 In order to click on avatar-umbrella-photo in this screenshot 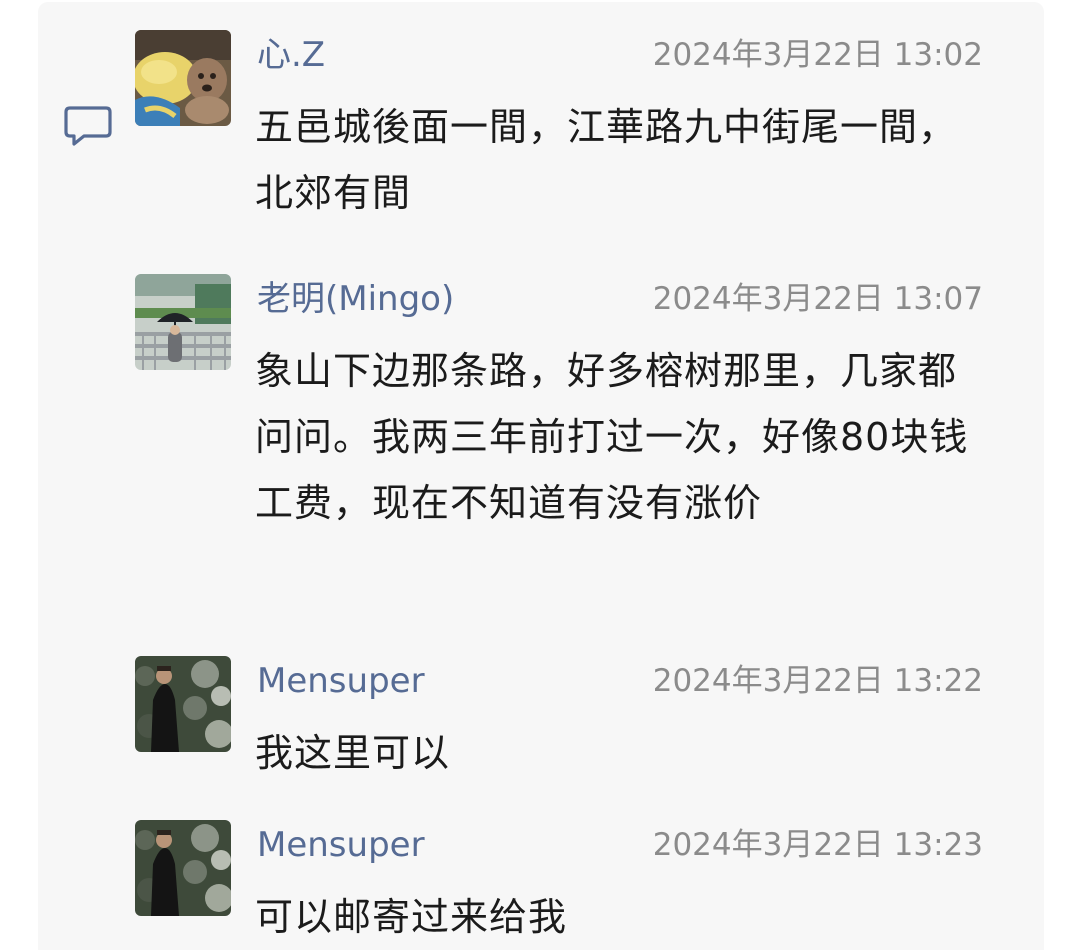, I will do `click(183, 322)`.